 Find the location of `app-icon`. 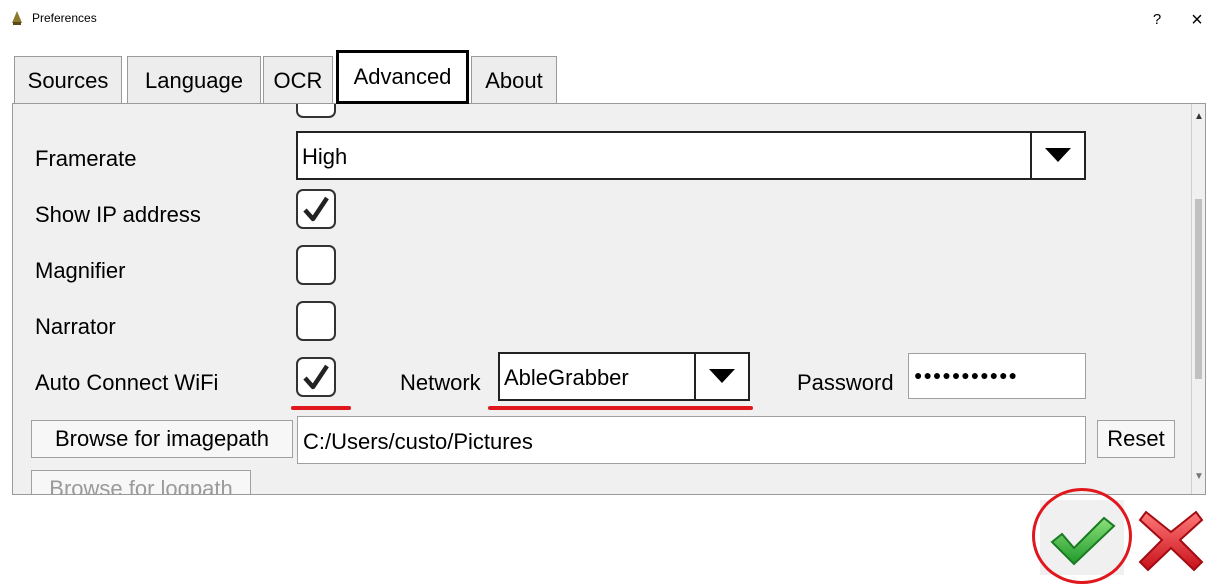

app-icon is located at coordinates (17, 18).